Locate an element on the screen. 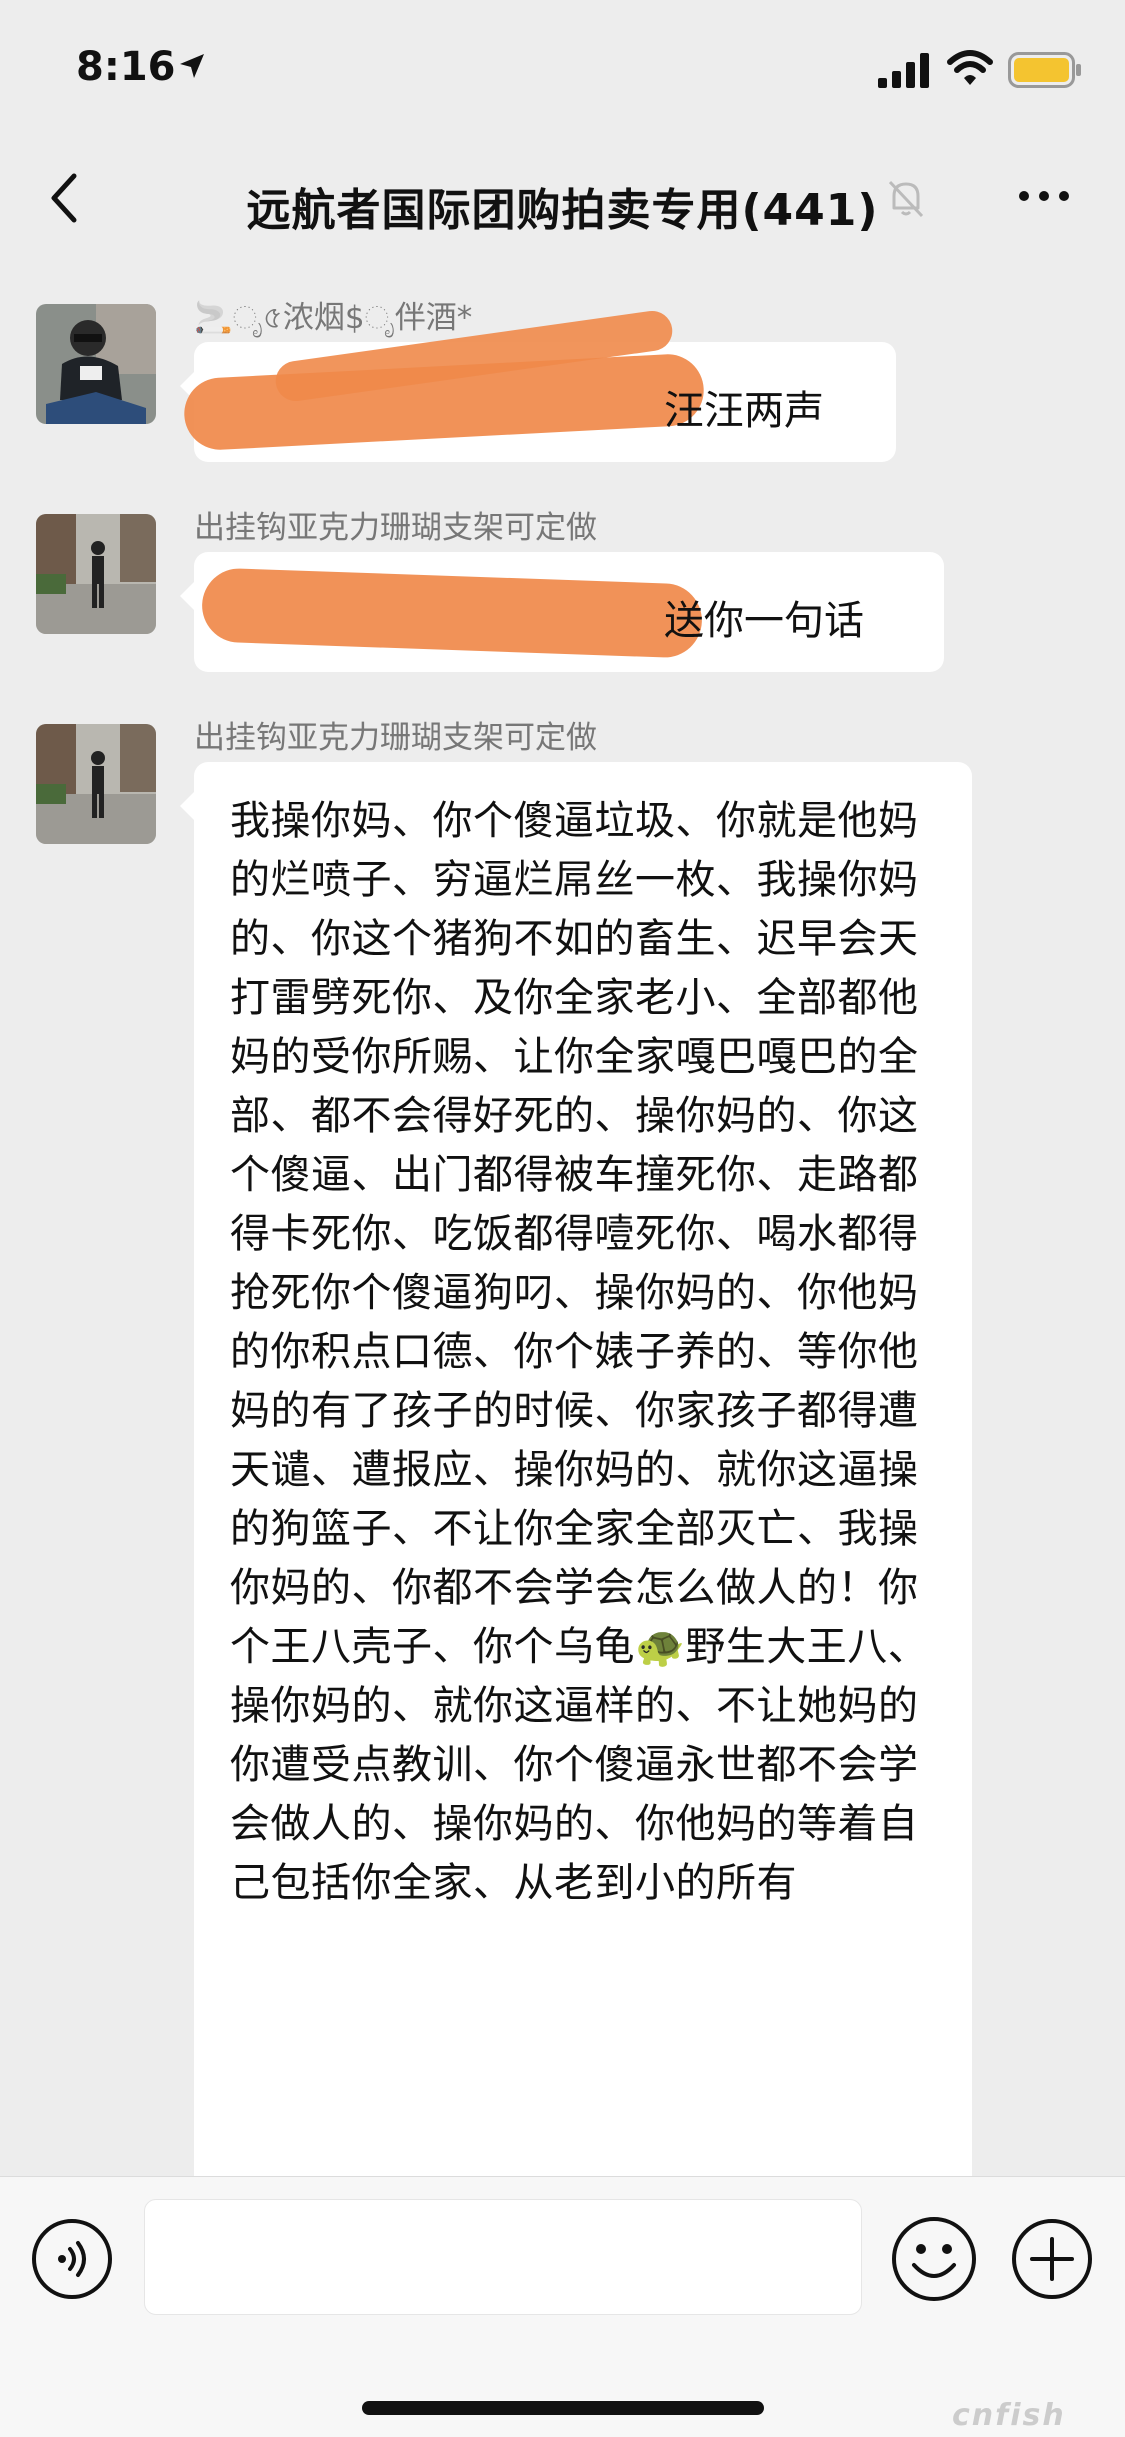 This screenshot has height=2437, width=1125. more-options-icon is located at coordinates (1044, 196).